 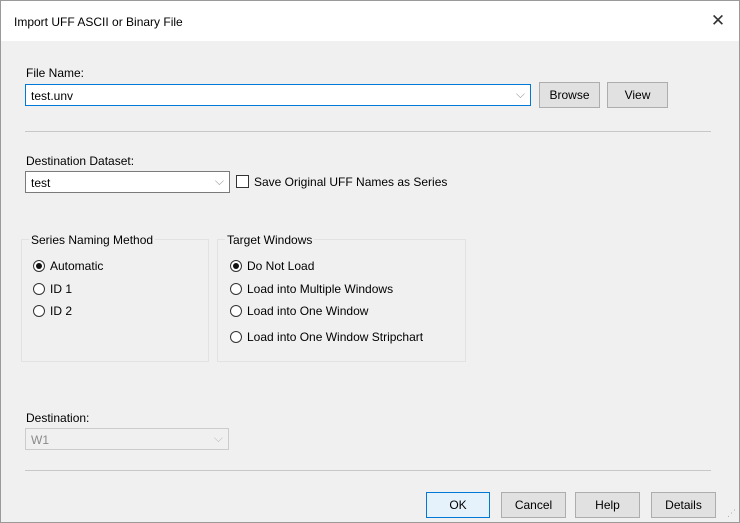 I want to click on radio-label: ID 2, so click(x=61, y=311).